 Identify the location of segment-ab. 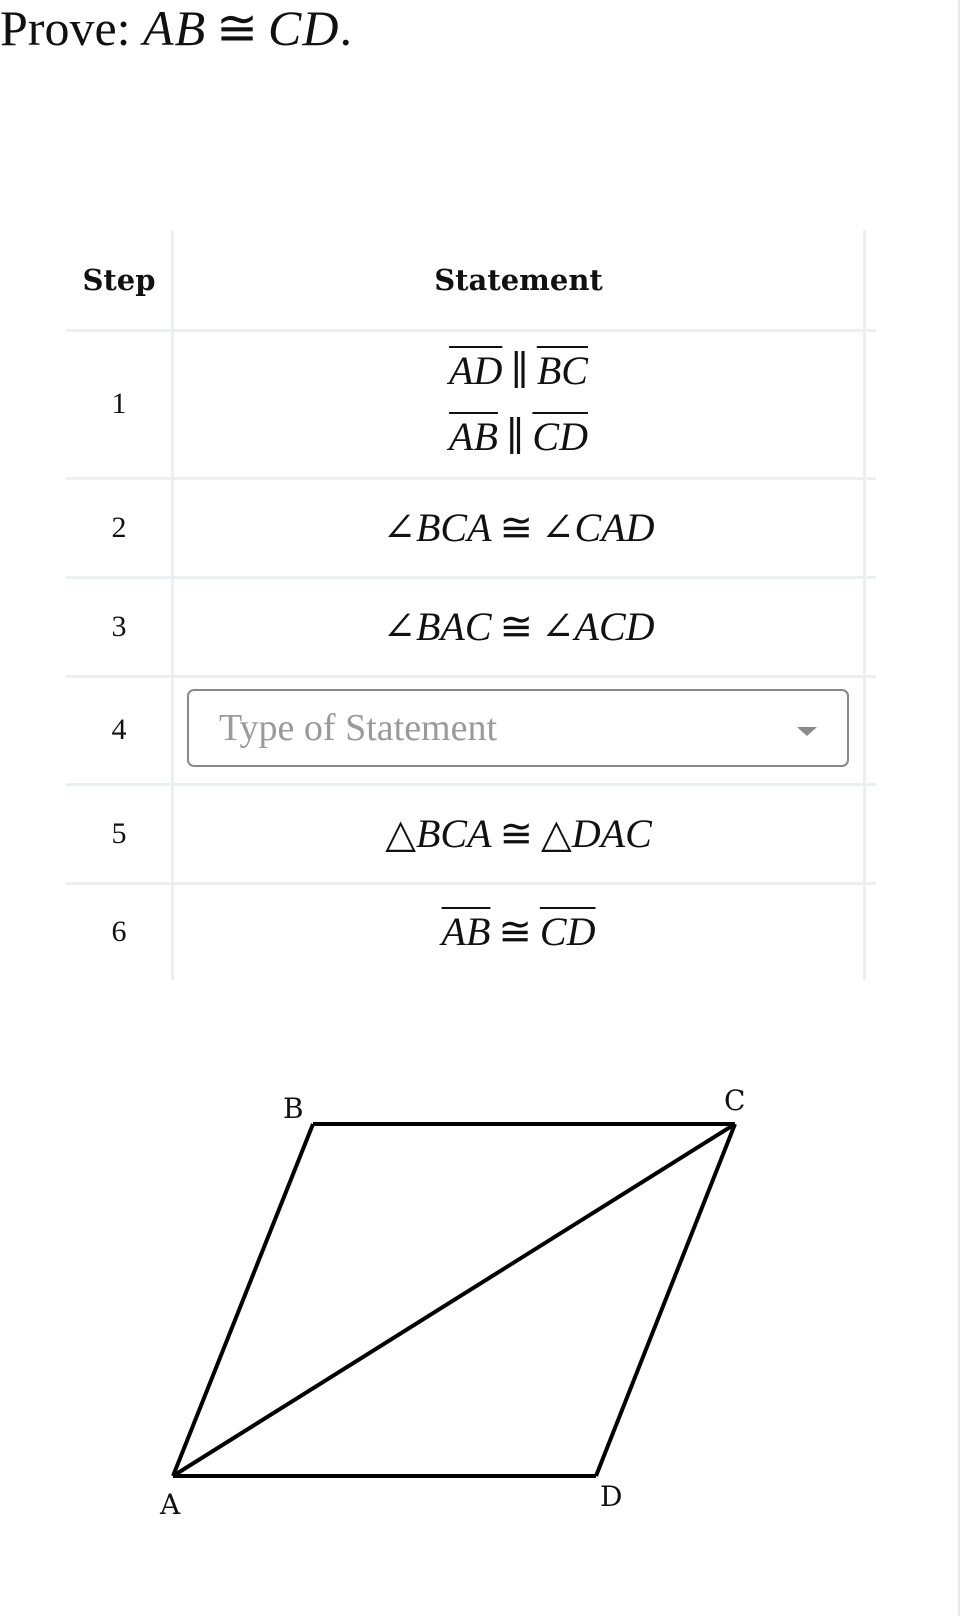
(243, 1300).